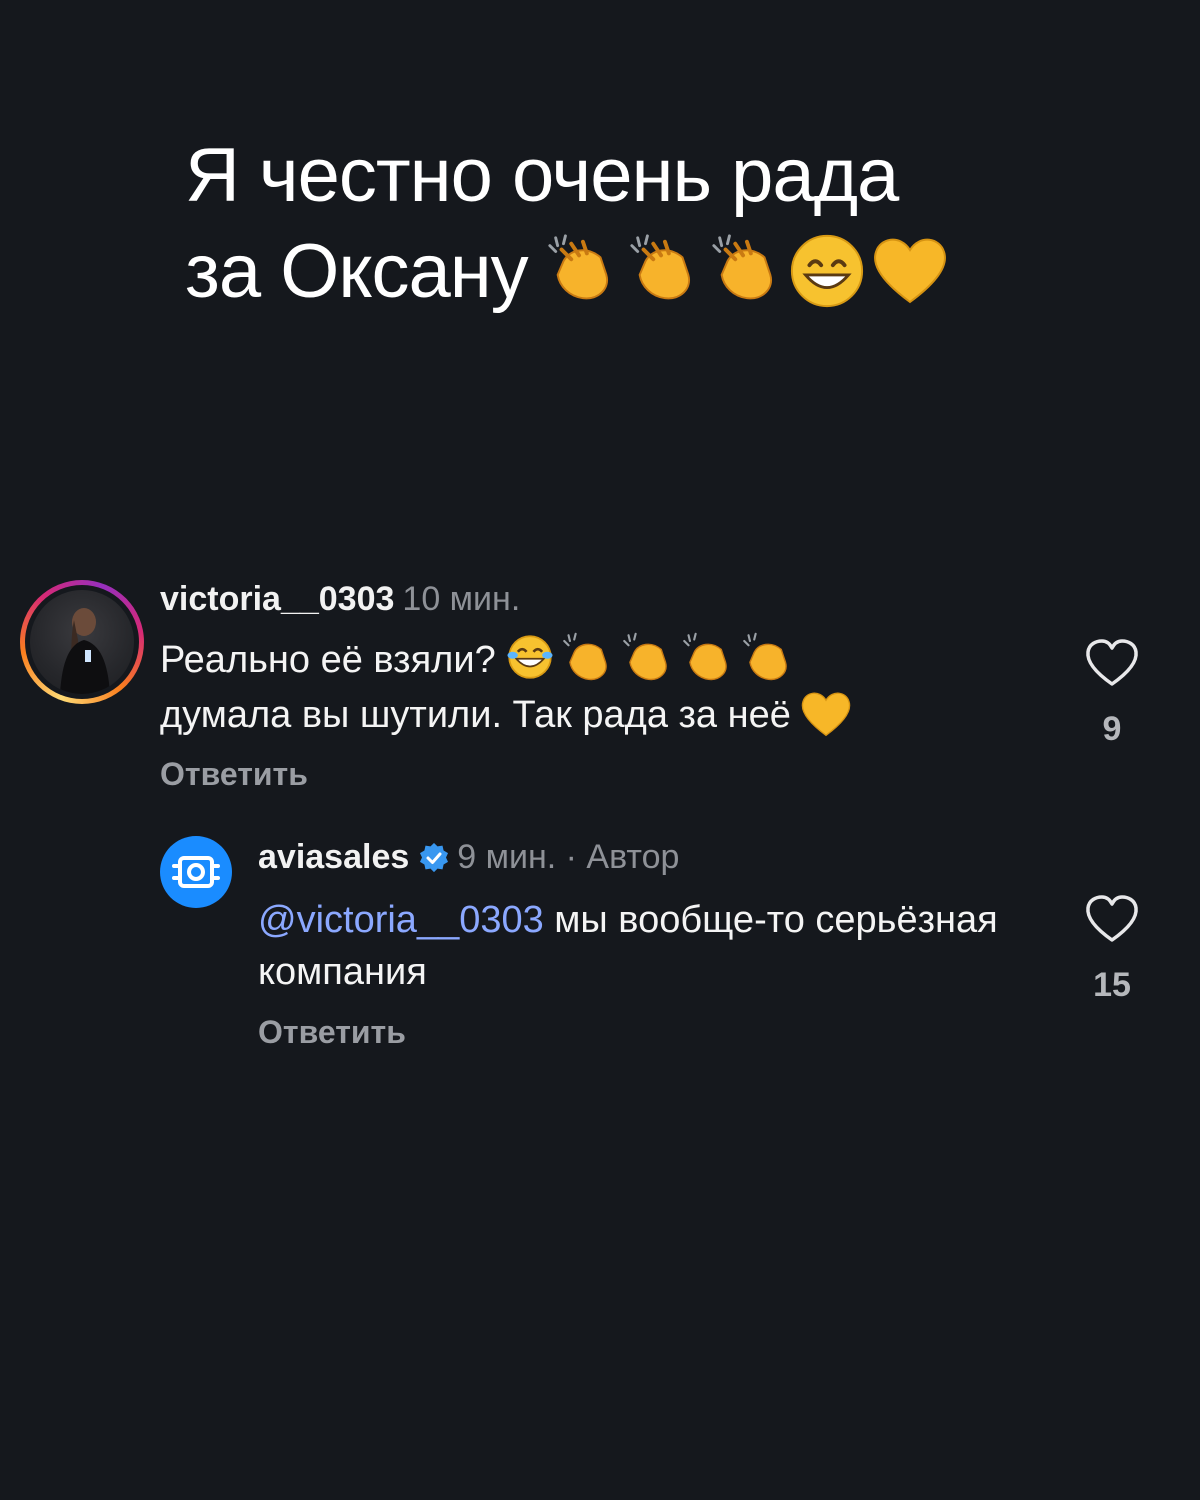 Image resolution: width=1200 pixels, height=1500 pixels. What do you see at coordinates (1112, 729) in the screenshot?
I see `like-count: 9` at bounding box center [1112, 729].